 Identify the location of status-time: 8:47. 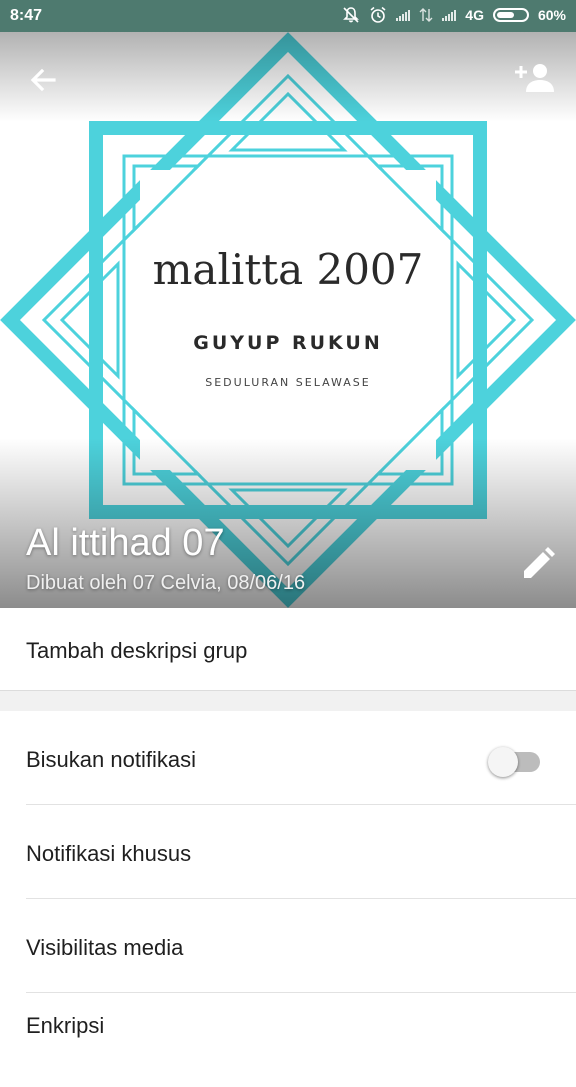
(26, 15).